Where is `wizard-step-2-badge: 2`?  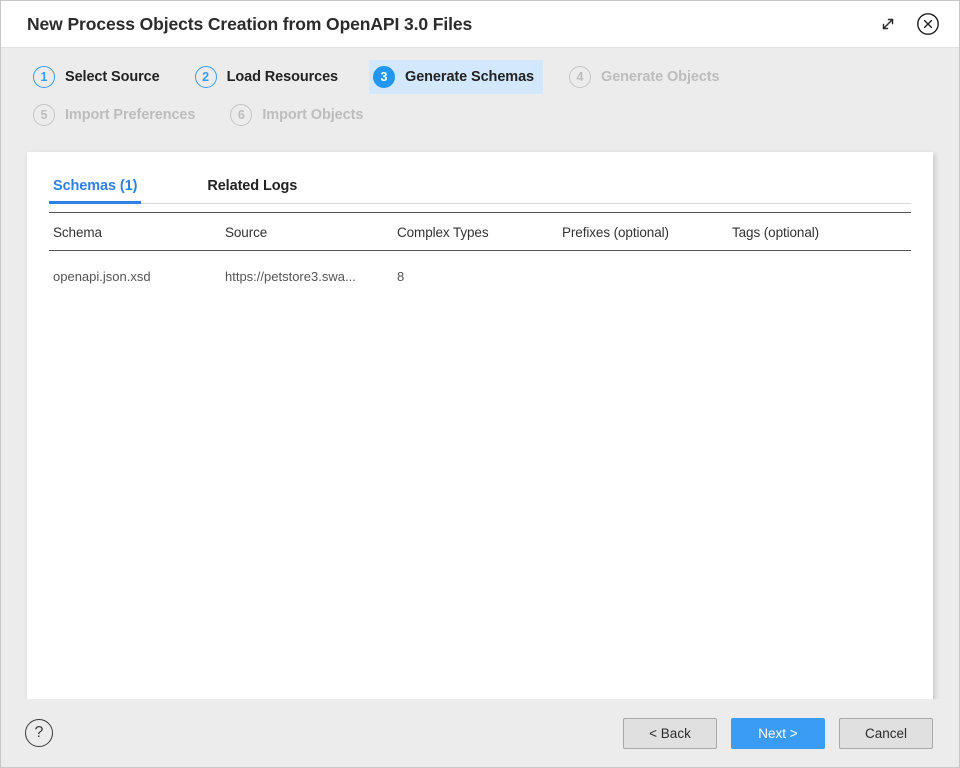 wizard-step-2-badge: 2 is located at coordinates (205, 77).